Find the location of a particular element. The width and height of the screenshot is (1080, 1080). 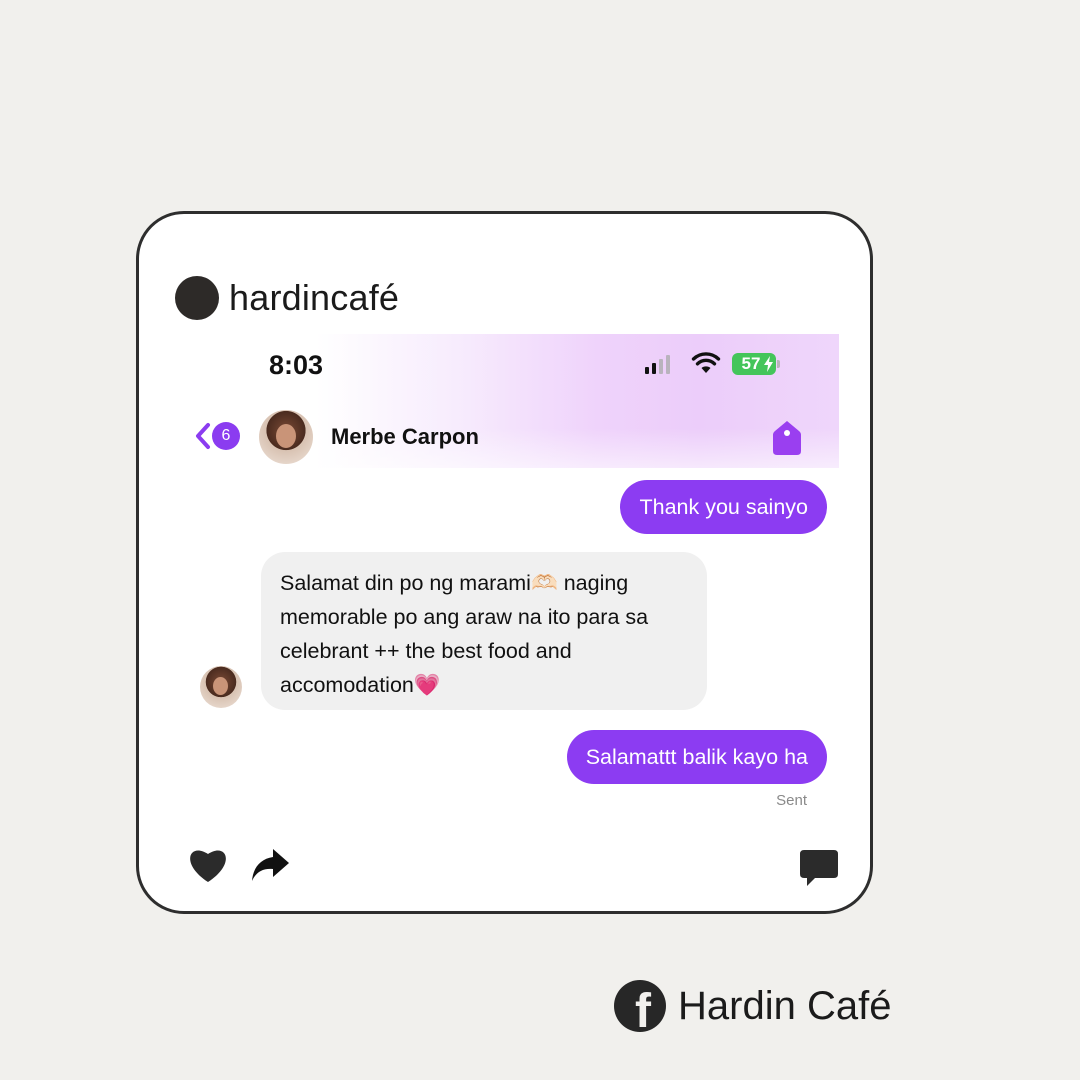

charging-bolt-icon is located at coordinates (768, 364).